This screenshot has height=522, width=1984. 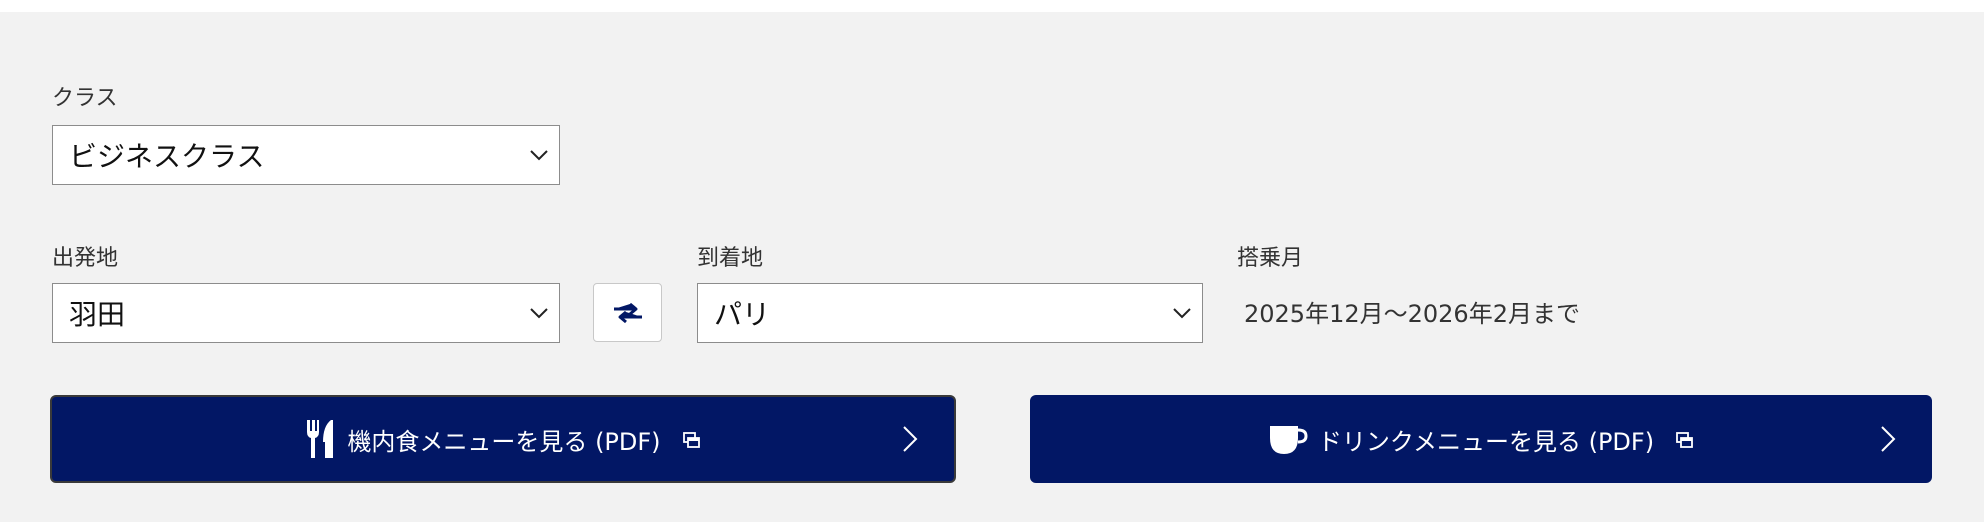 I want to click on swap-arrows-icon, so click(x=627, y=312).